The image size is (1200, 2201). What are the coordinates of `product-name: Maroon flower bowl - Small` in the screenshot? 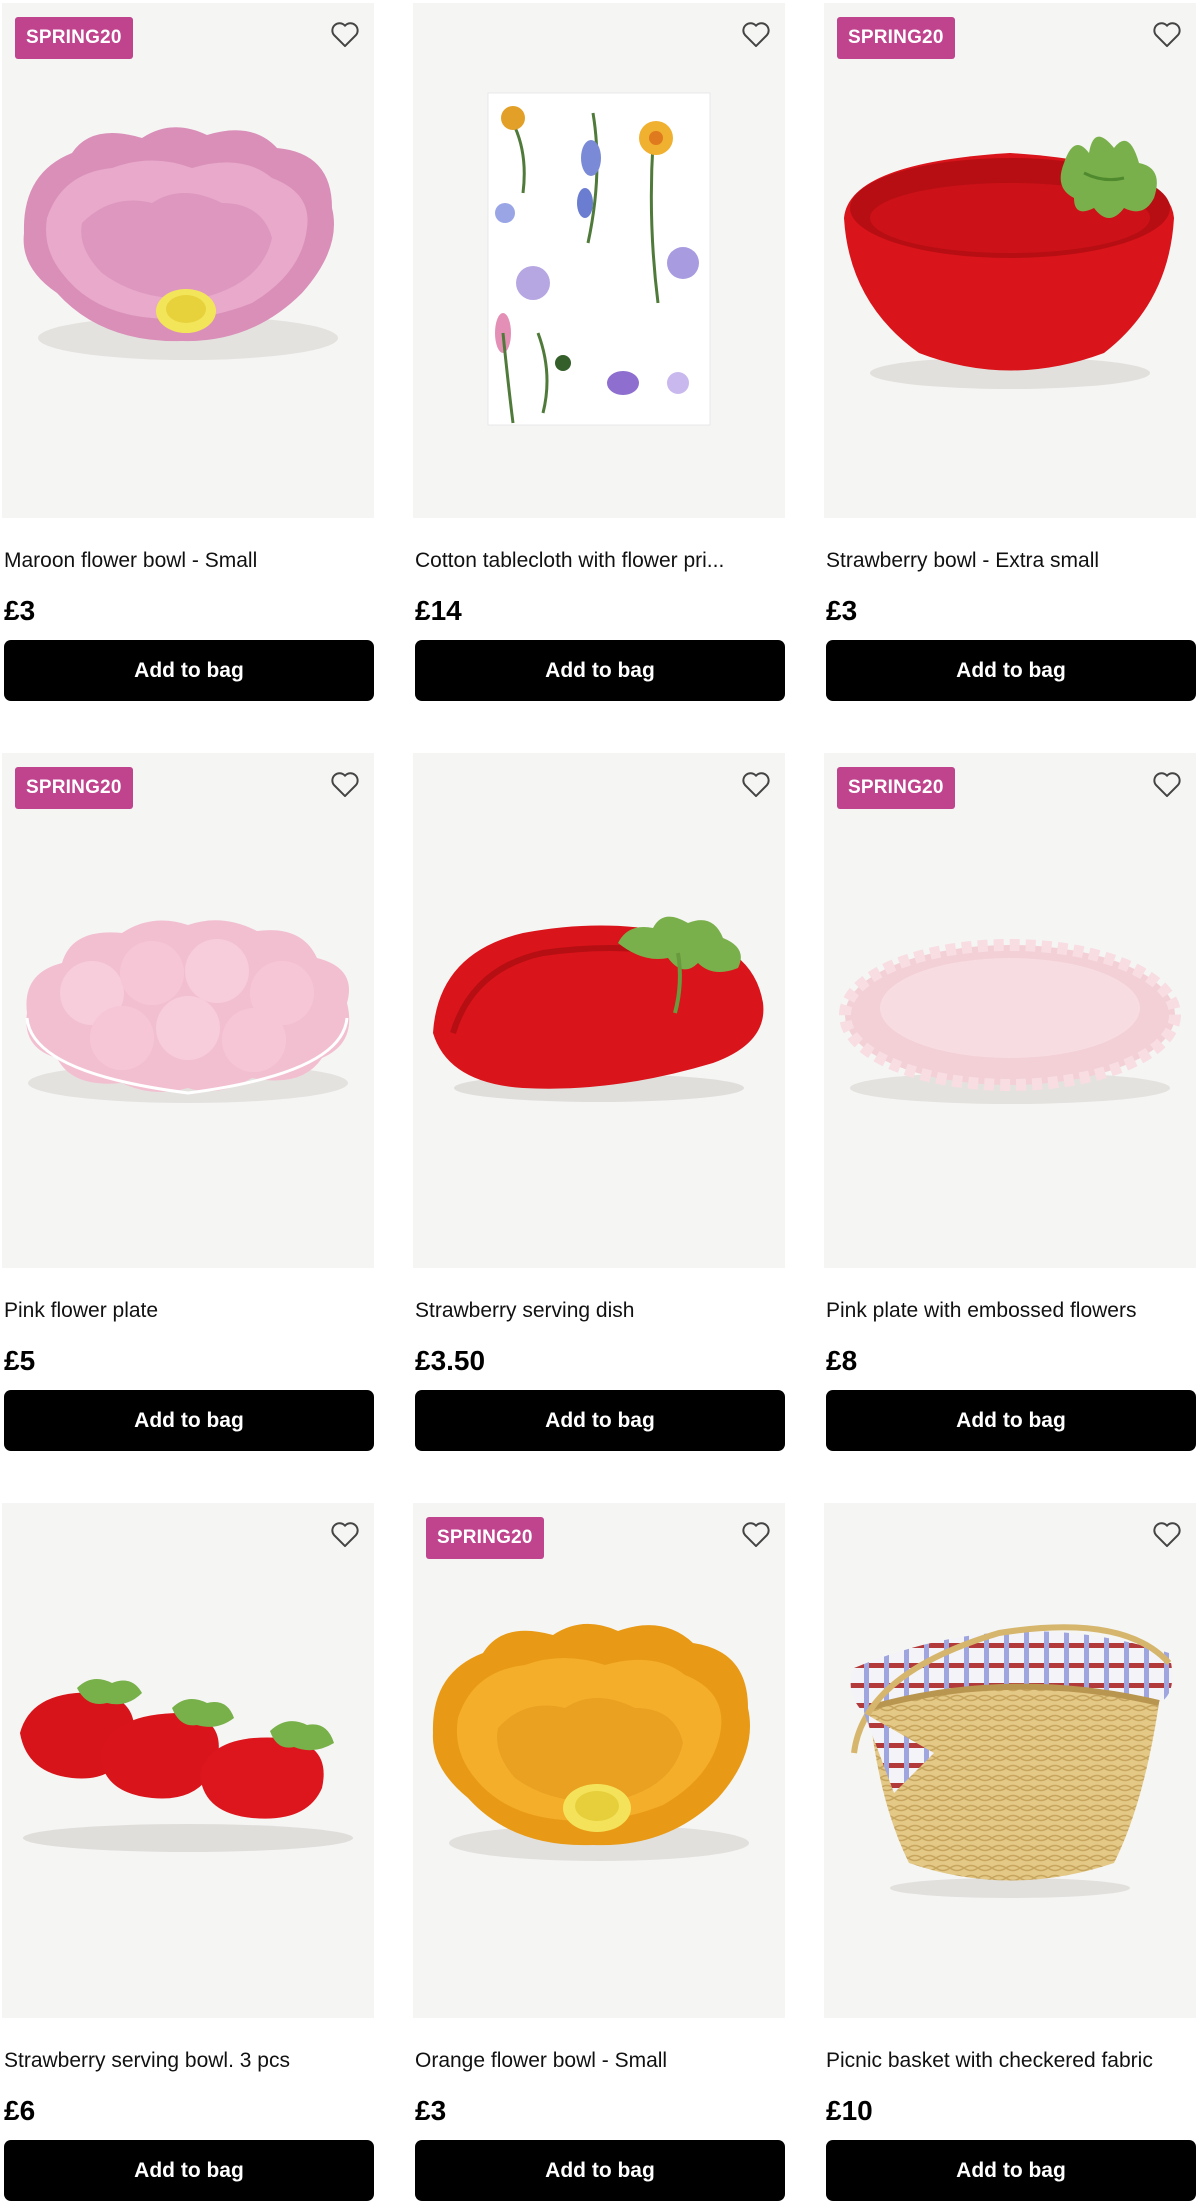 It's located at (188, 561).